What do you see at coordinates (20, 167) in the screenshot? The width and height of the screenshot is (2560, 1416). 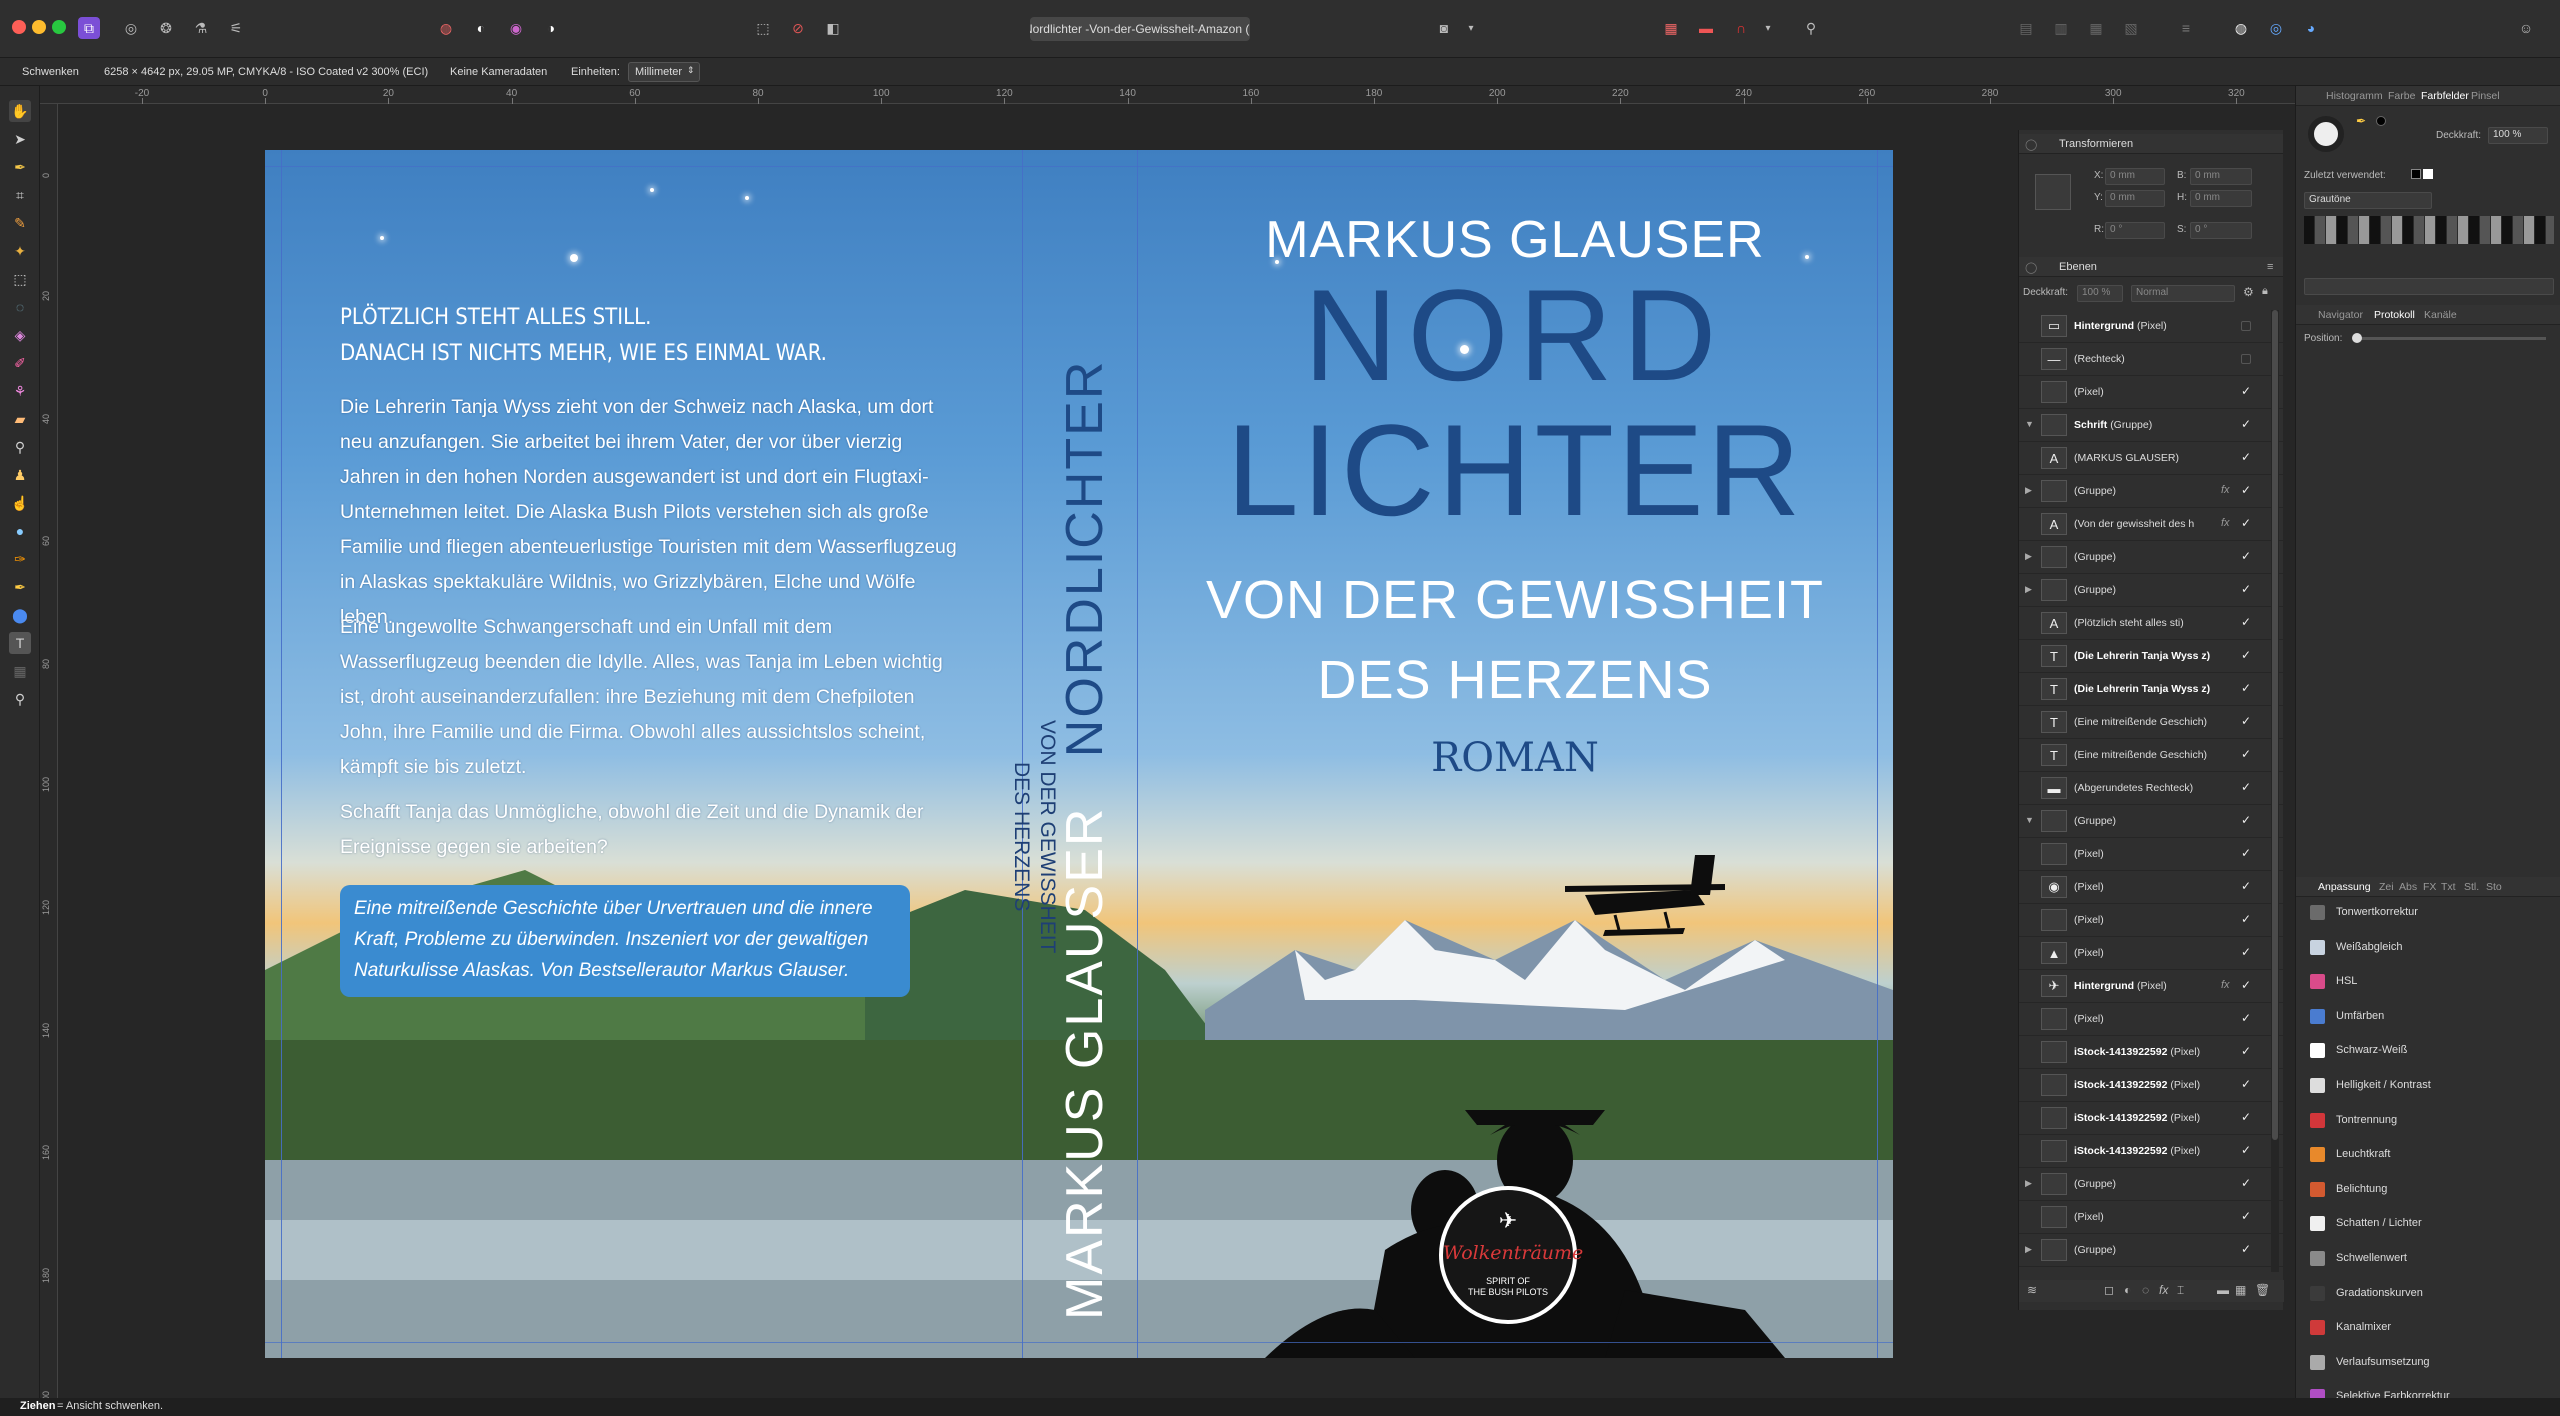 I see `color-picker-tool-icon: ✒` at bounding box center [20, 167].